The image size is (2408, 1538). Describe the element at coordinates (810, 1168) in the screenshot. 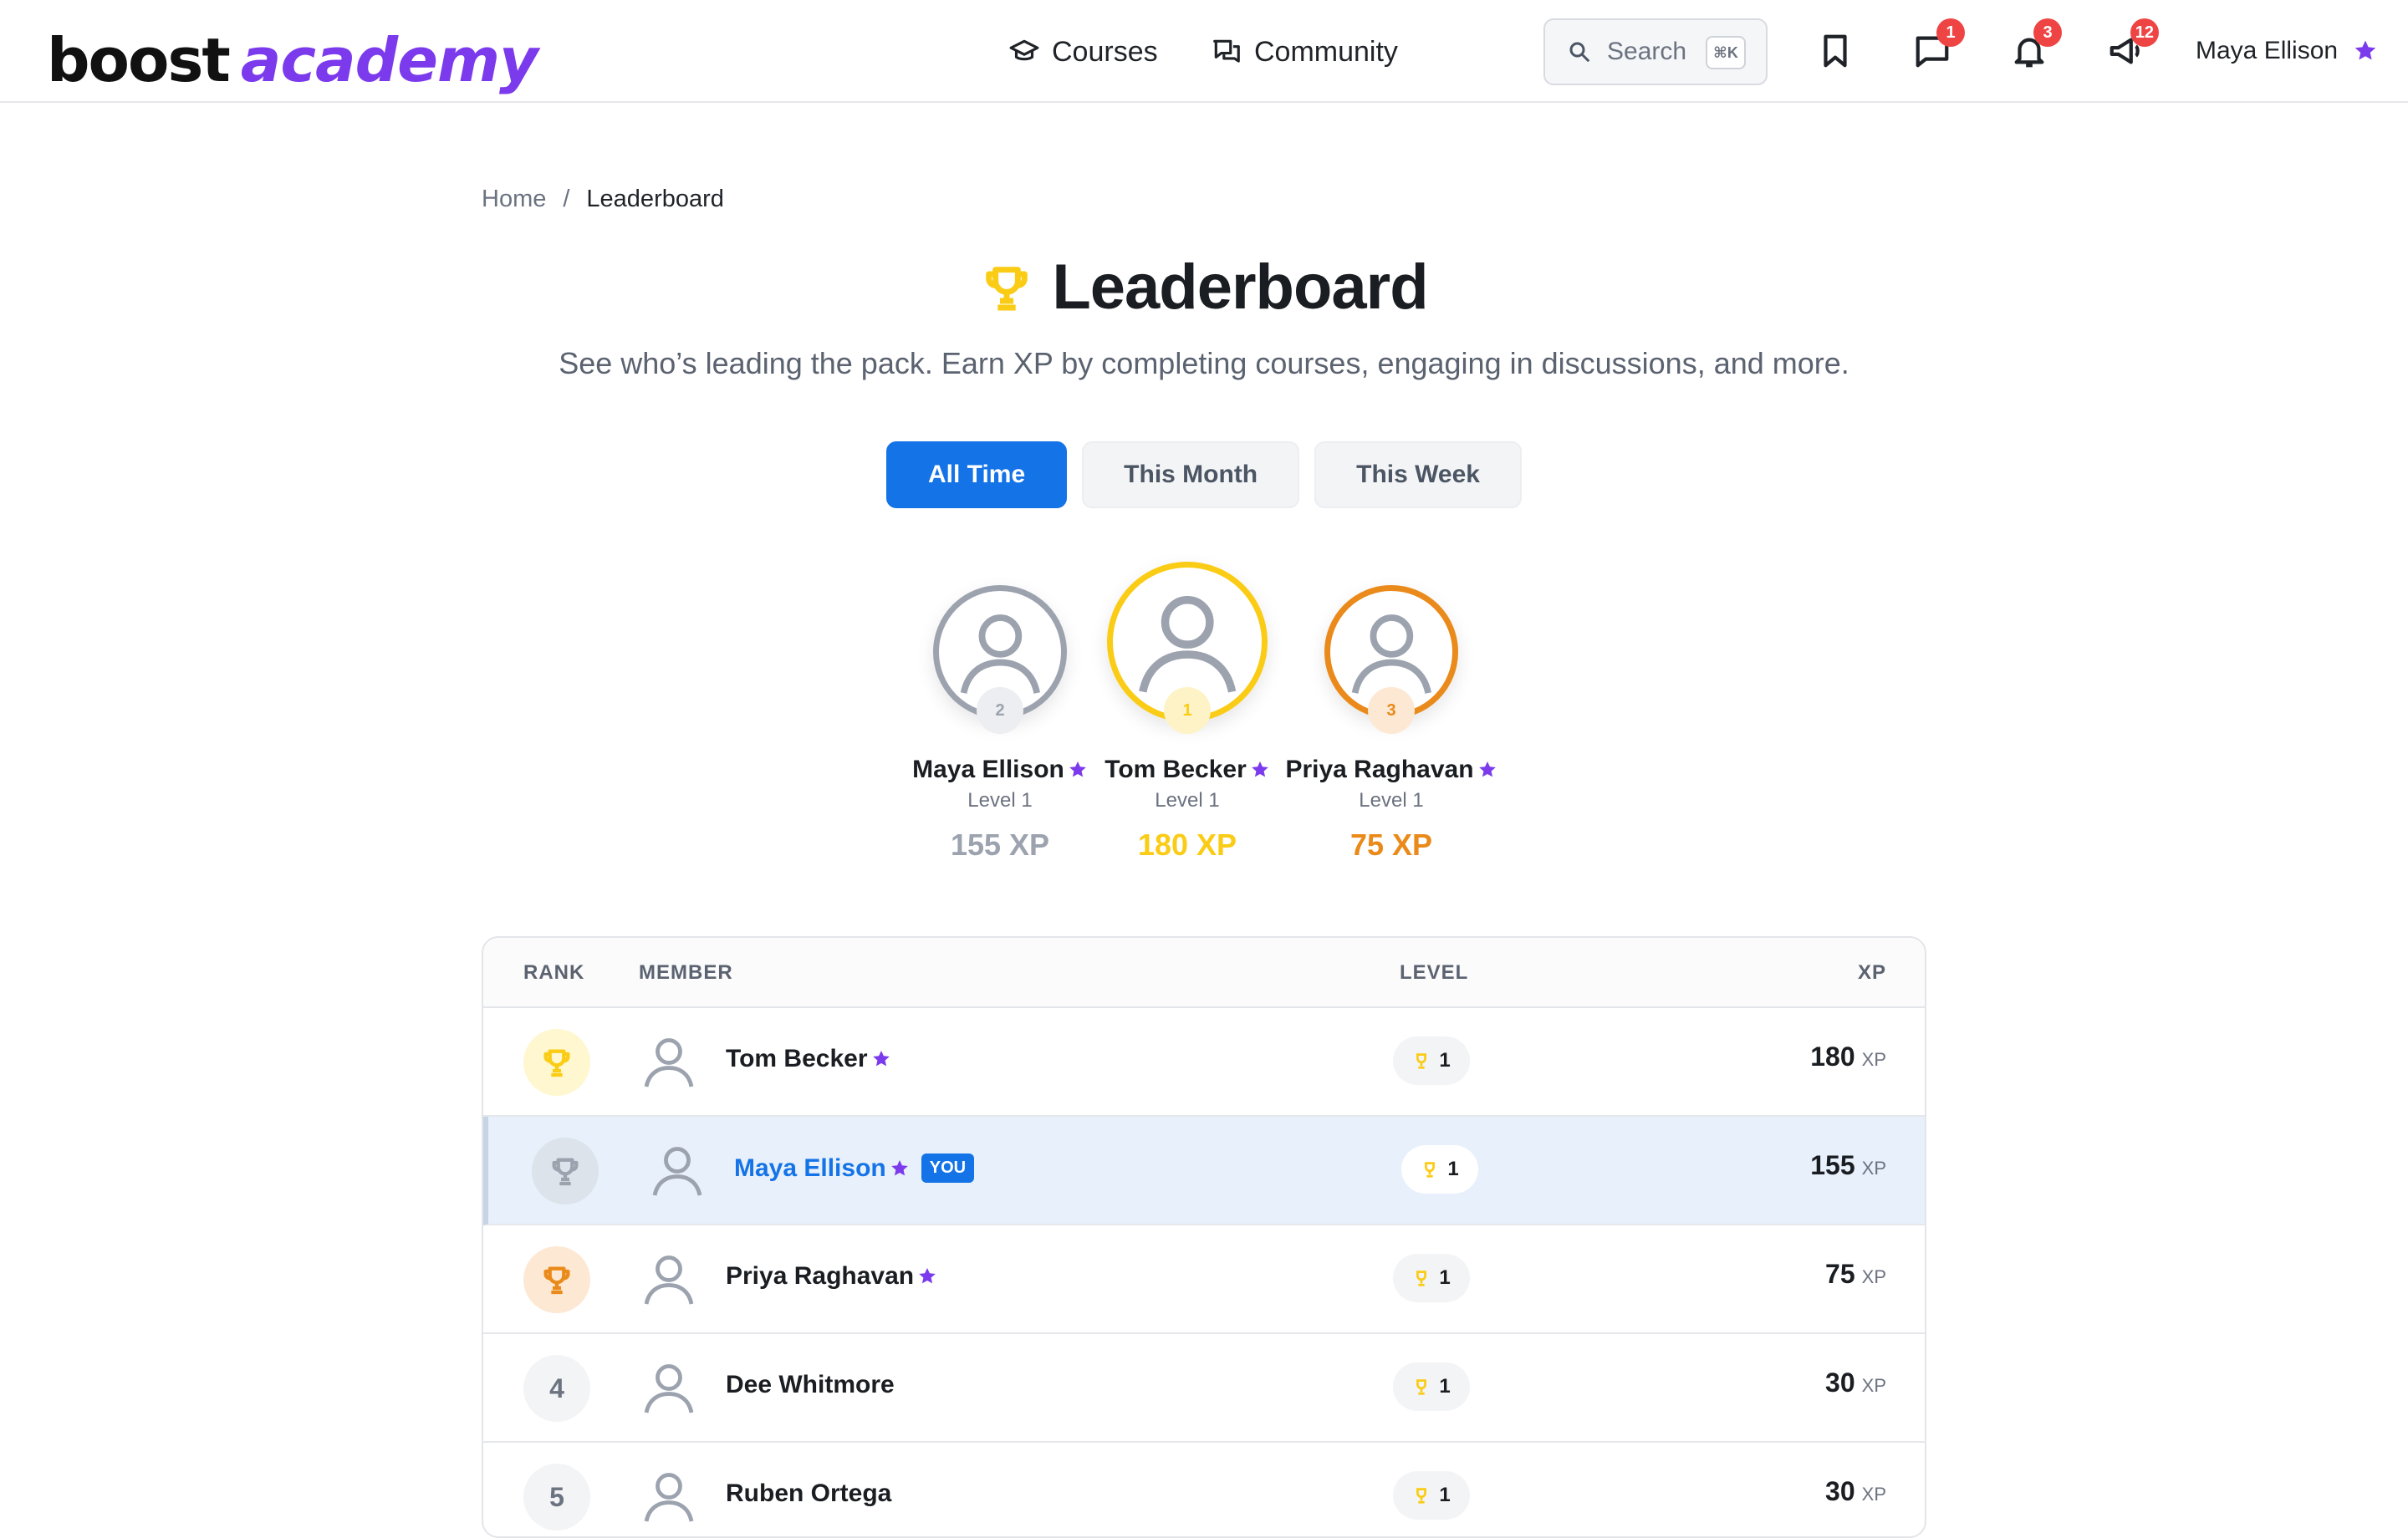

I see `member-name-text: Maya Ellison` at that location.